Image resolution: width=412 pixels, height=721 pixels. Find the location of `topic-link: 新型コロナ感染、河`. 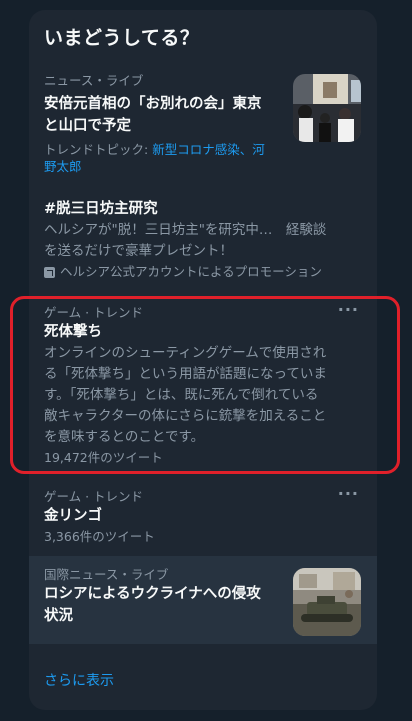

topic-link: 新型コロナ感染、河 is located at coordinates (208, 149).